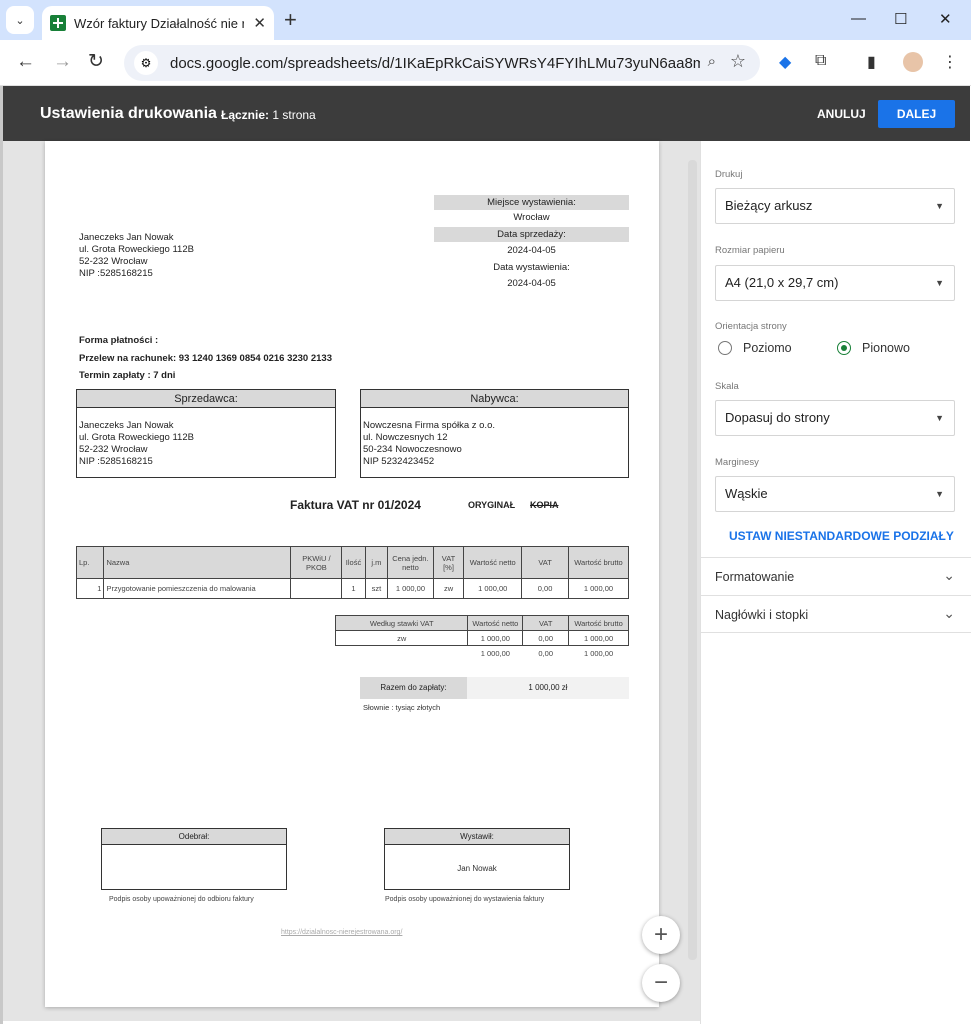  What do you see at coordinates (493, 562) in the screenshot?
I see `col-net: Wartość netto` at bounding box center [493, 562].